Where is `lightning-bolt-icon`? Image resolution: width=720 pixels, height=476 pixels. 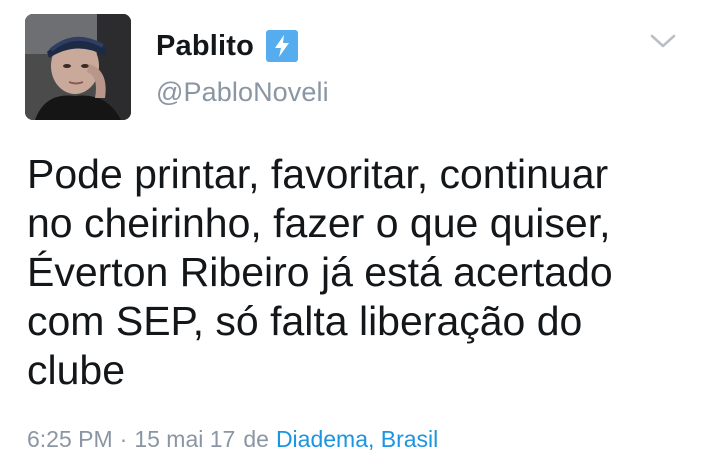 lightning-bolt-icon is located at coordinates (282, 46).